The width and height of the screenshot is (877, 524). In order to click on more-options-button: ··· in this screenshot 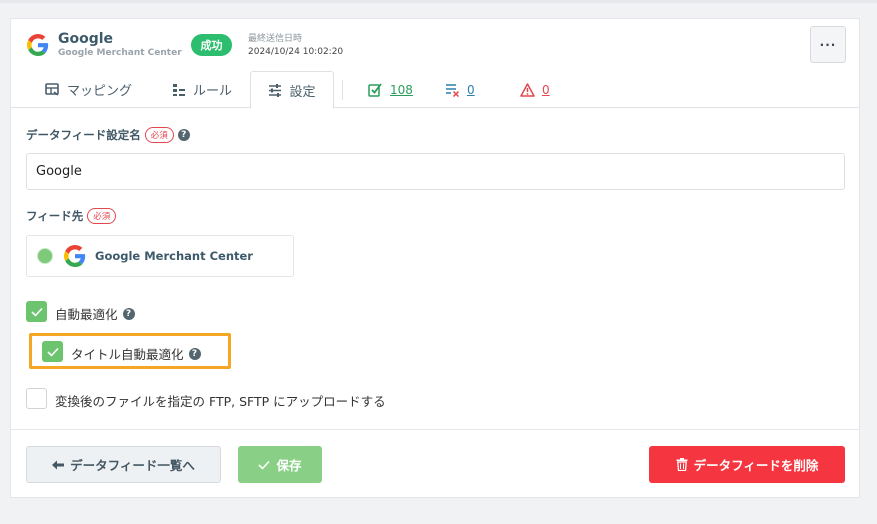, I will do `click(828, 44)`.